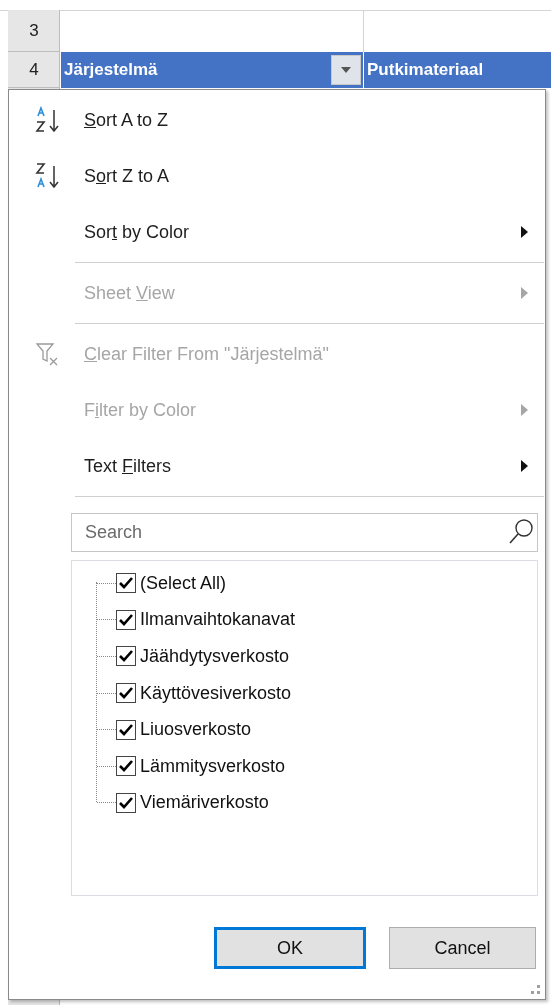  What do you see at coordinates (462, 948) in the screenshot?
I see `dialog-button: Cancel` at bounding box center [462, 948].